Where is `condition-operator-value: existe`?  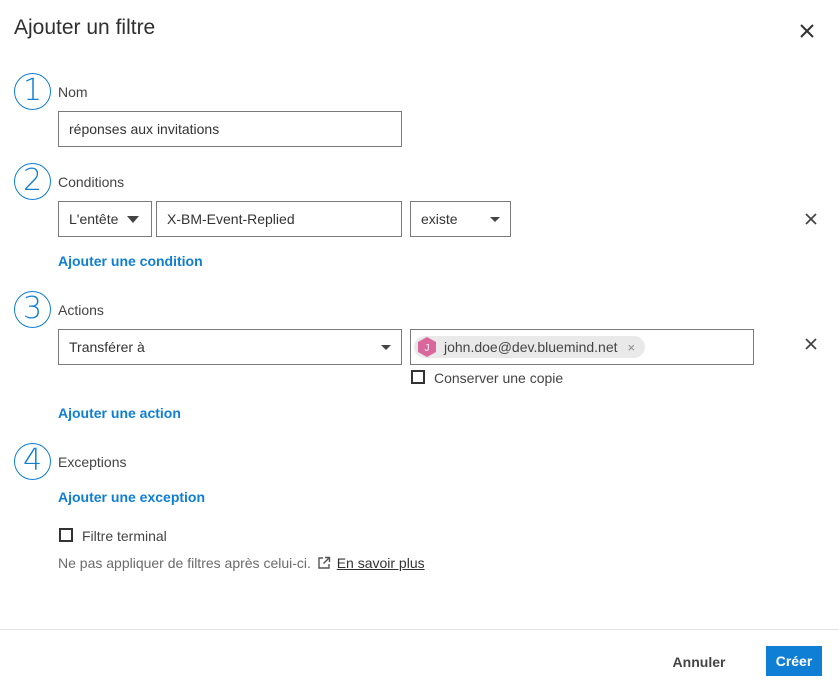
condition-operator-value: existe is located at coordinates (439, 219).